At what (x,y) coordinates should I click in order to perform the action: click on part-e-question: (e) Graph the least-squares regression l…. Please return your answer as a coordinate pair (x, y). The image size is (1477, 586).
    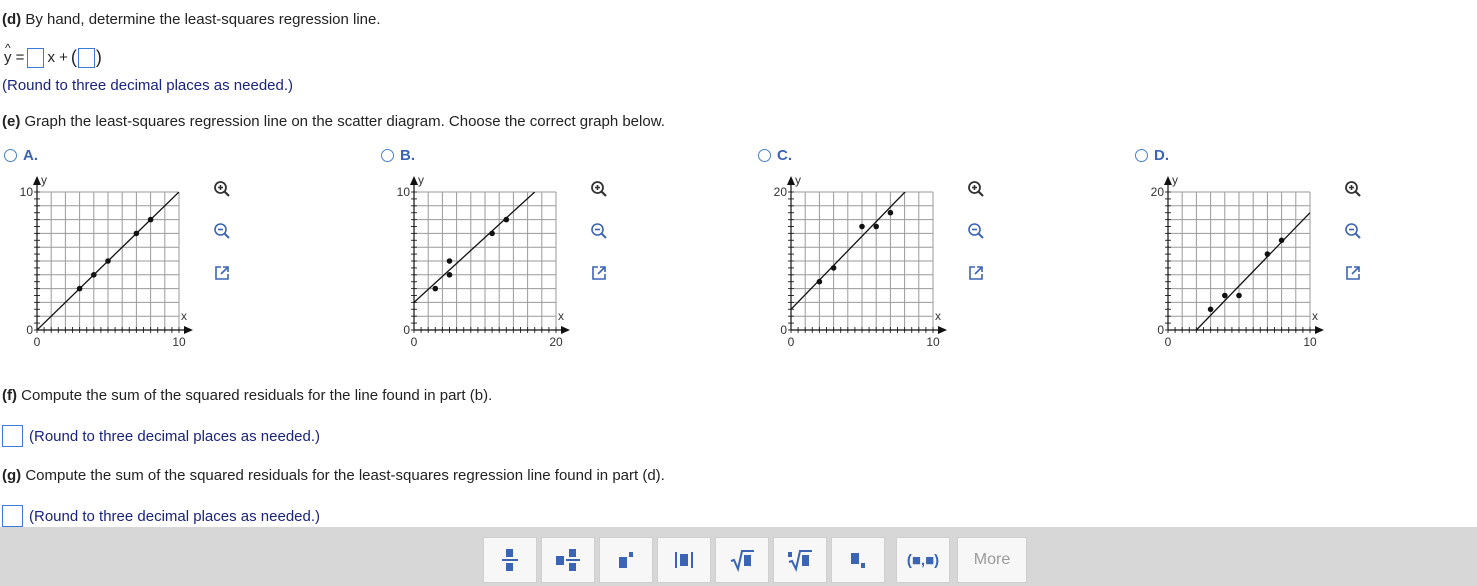
    Looking at the image, I should click on (333, 121).